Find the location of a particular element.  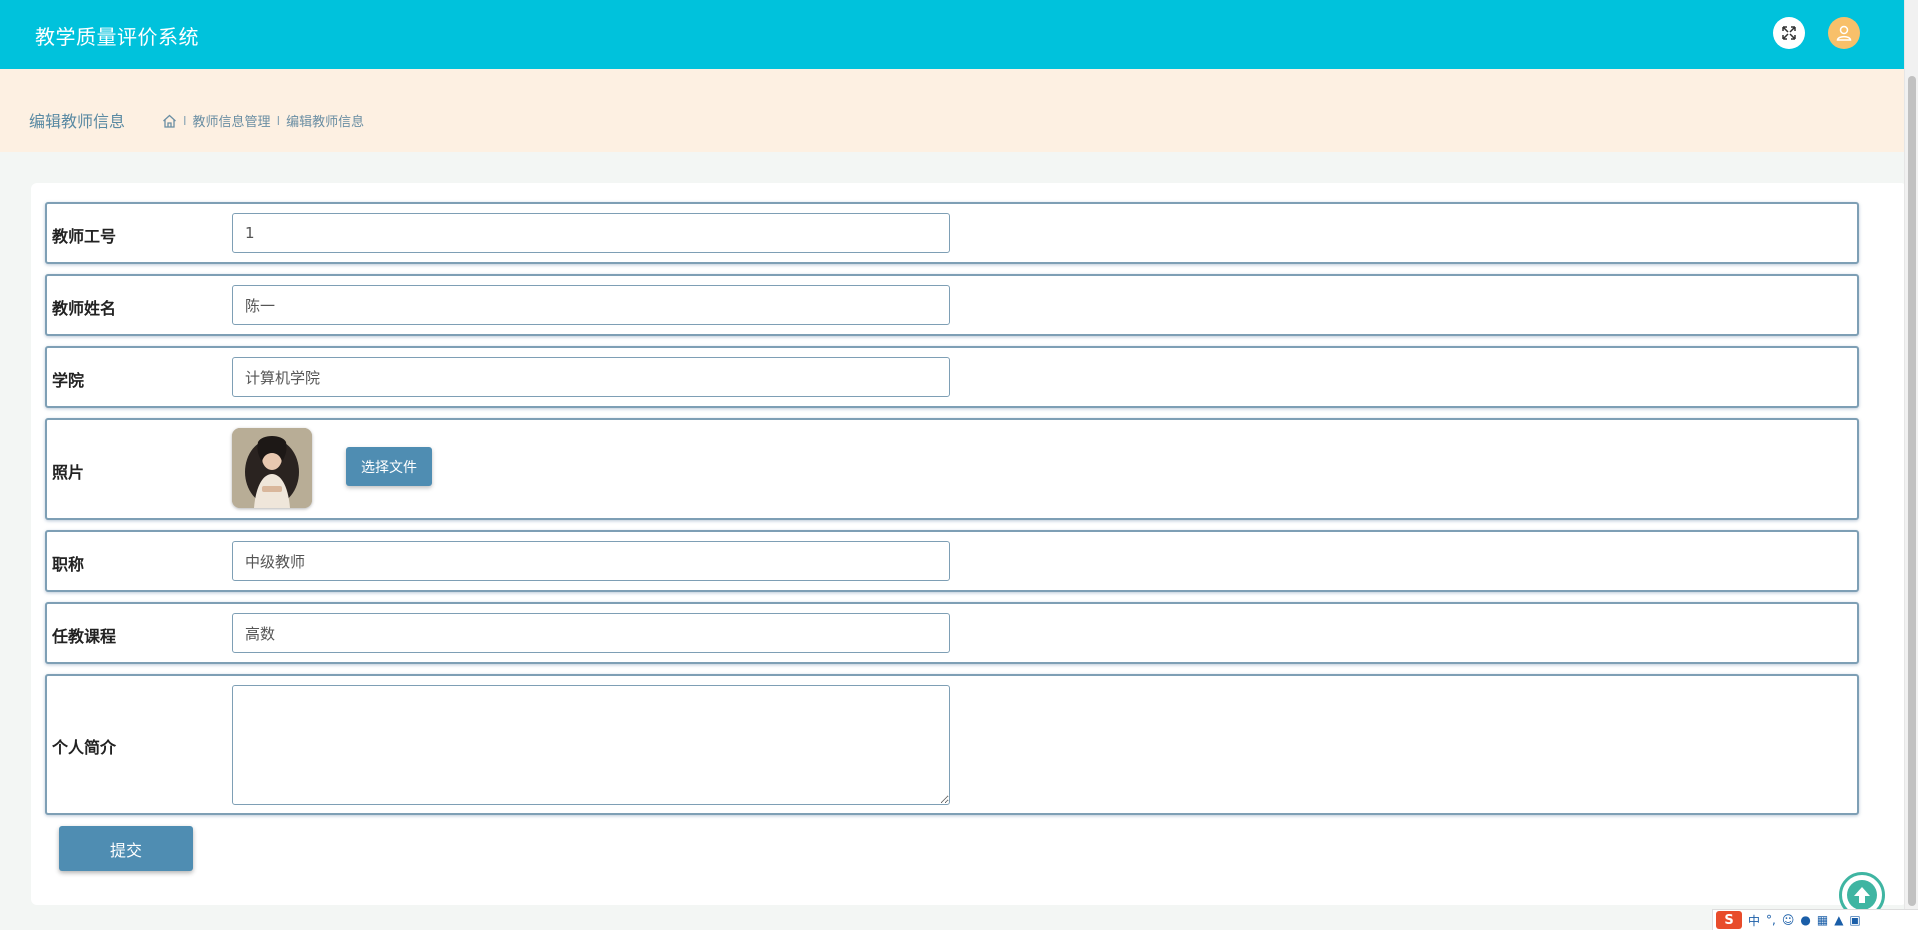

course-input is located at coordinates (591, 633).